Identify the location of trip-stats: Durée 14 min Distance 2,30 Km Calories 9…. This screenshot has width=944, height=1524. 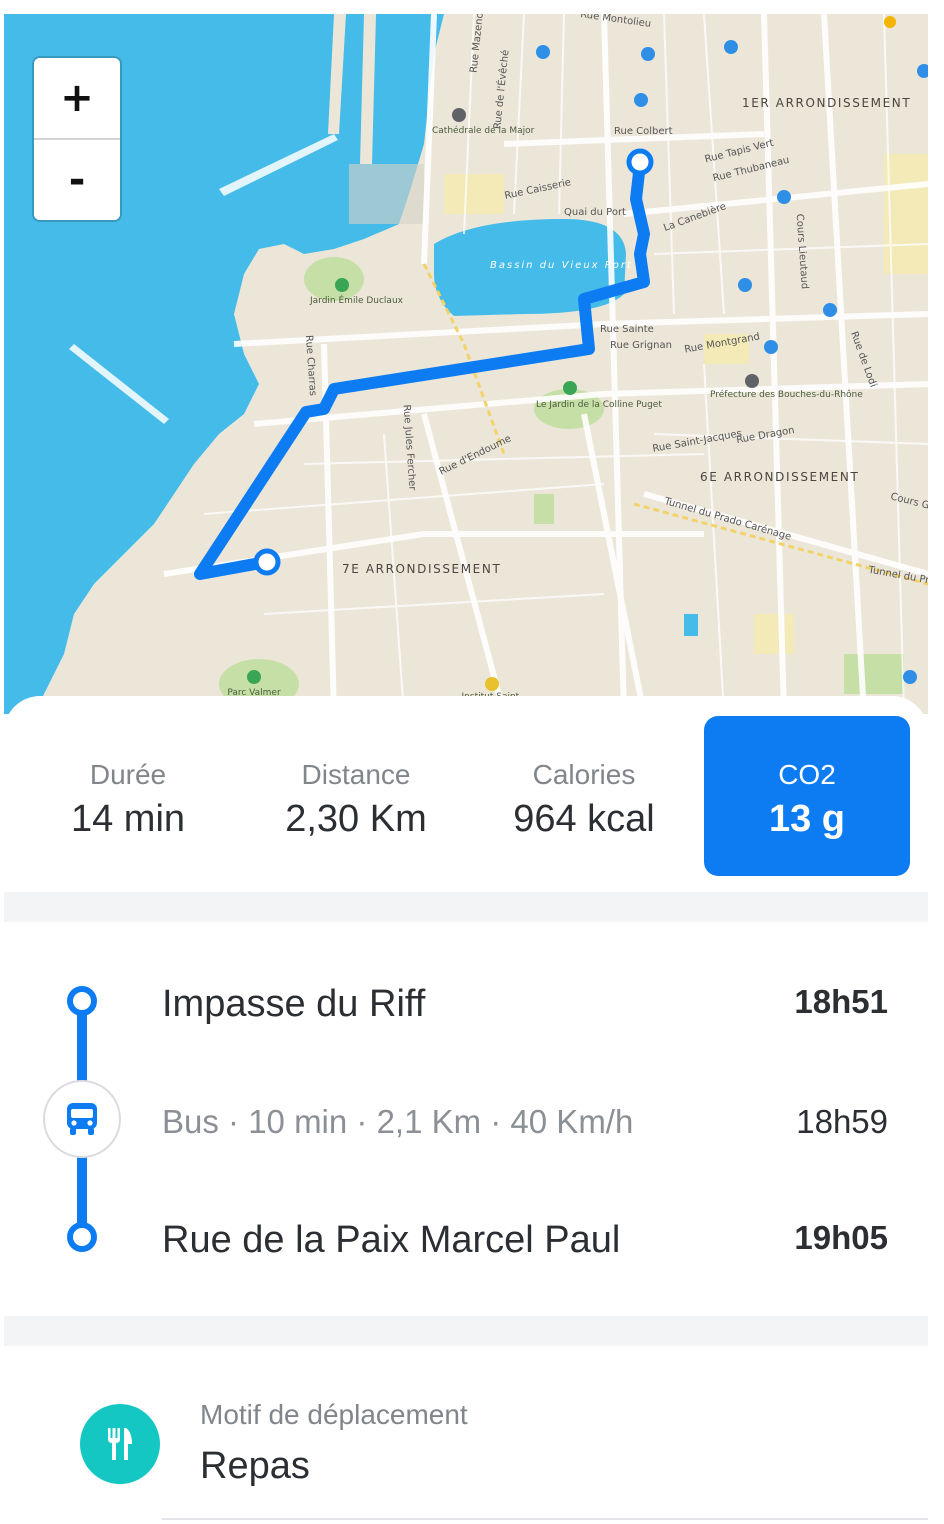
(466, 796).